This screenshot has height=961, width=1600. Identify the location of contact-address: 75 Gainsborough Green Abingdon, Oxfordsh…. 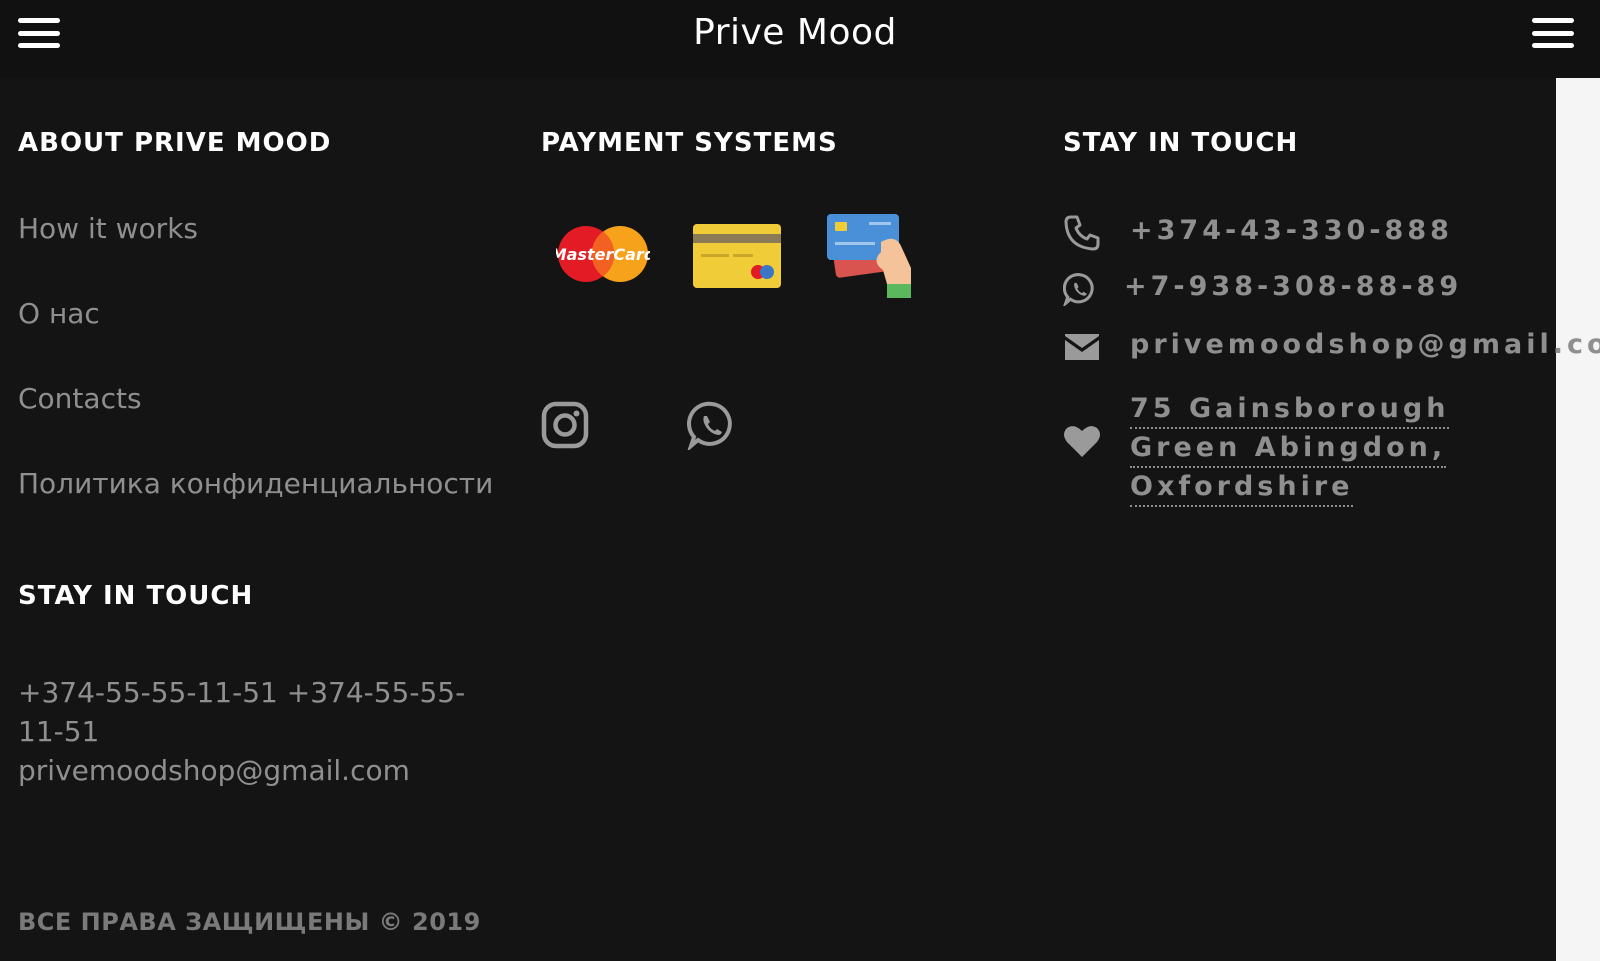
(1290, 448).